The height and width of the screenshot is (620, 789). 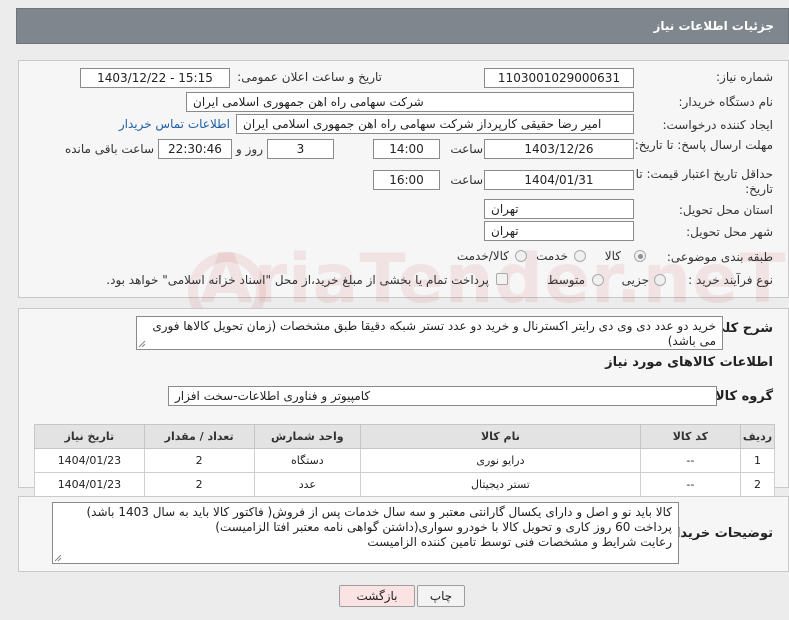 I want to click on purchase-medium-label: متوسط, so click(x=566, y=280).